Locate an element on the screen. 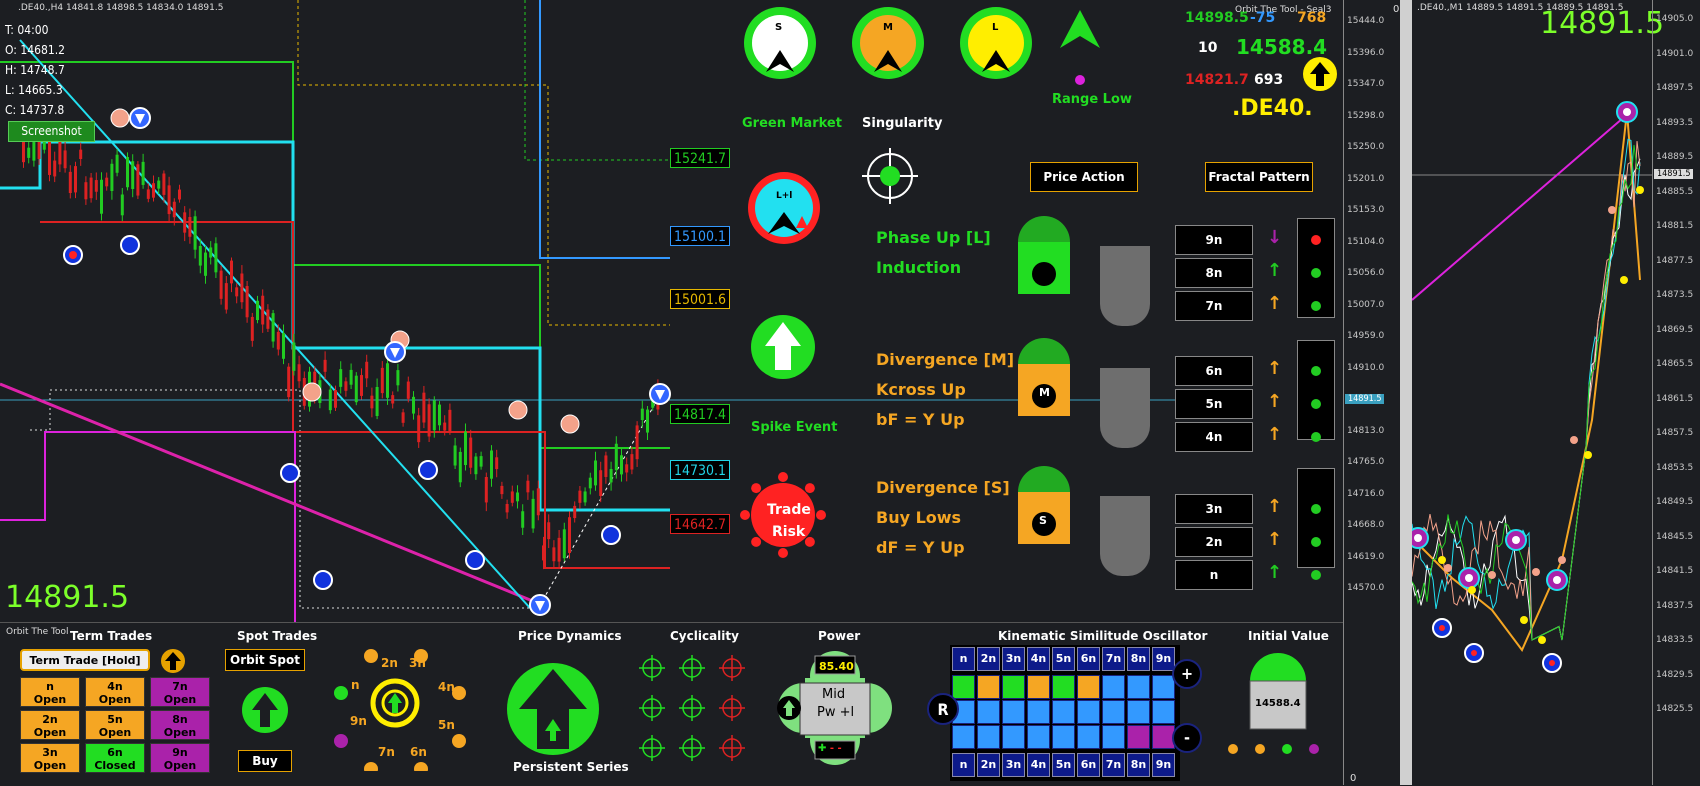 The image size is (1700, 786). dial-s-letter: S is located at coordinates (779, 27).